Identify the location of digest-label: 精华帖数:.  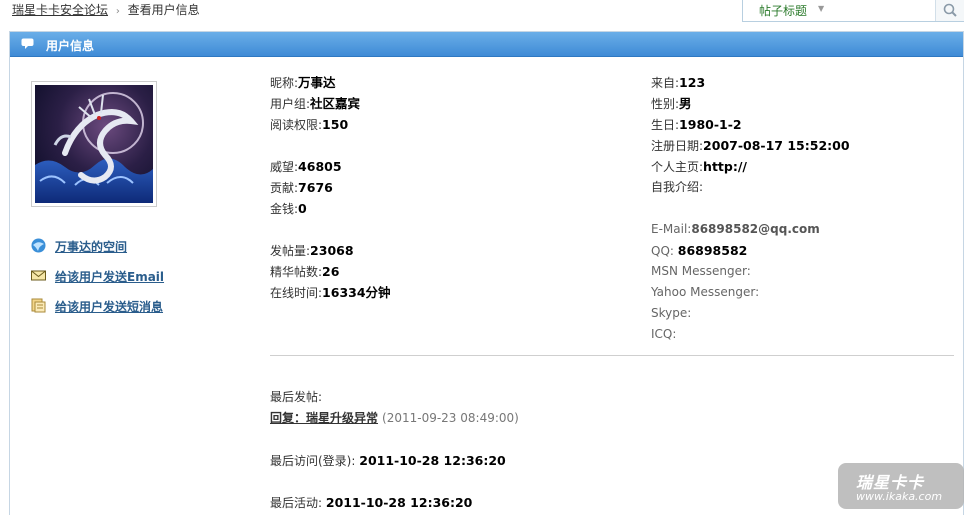
(296, 272).